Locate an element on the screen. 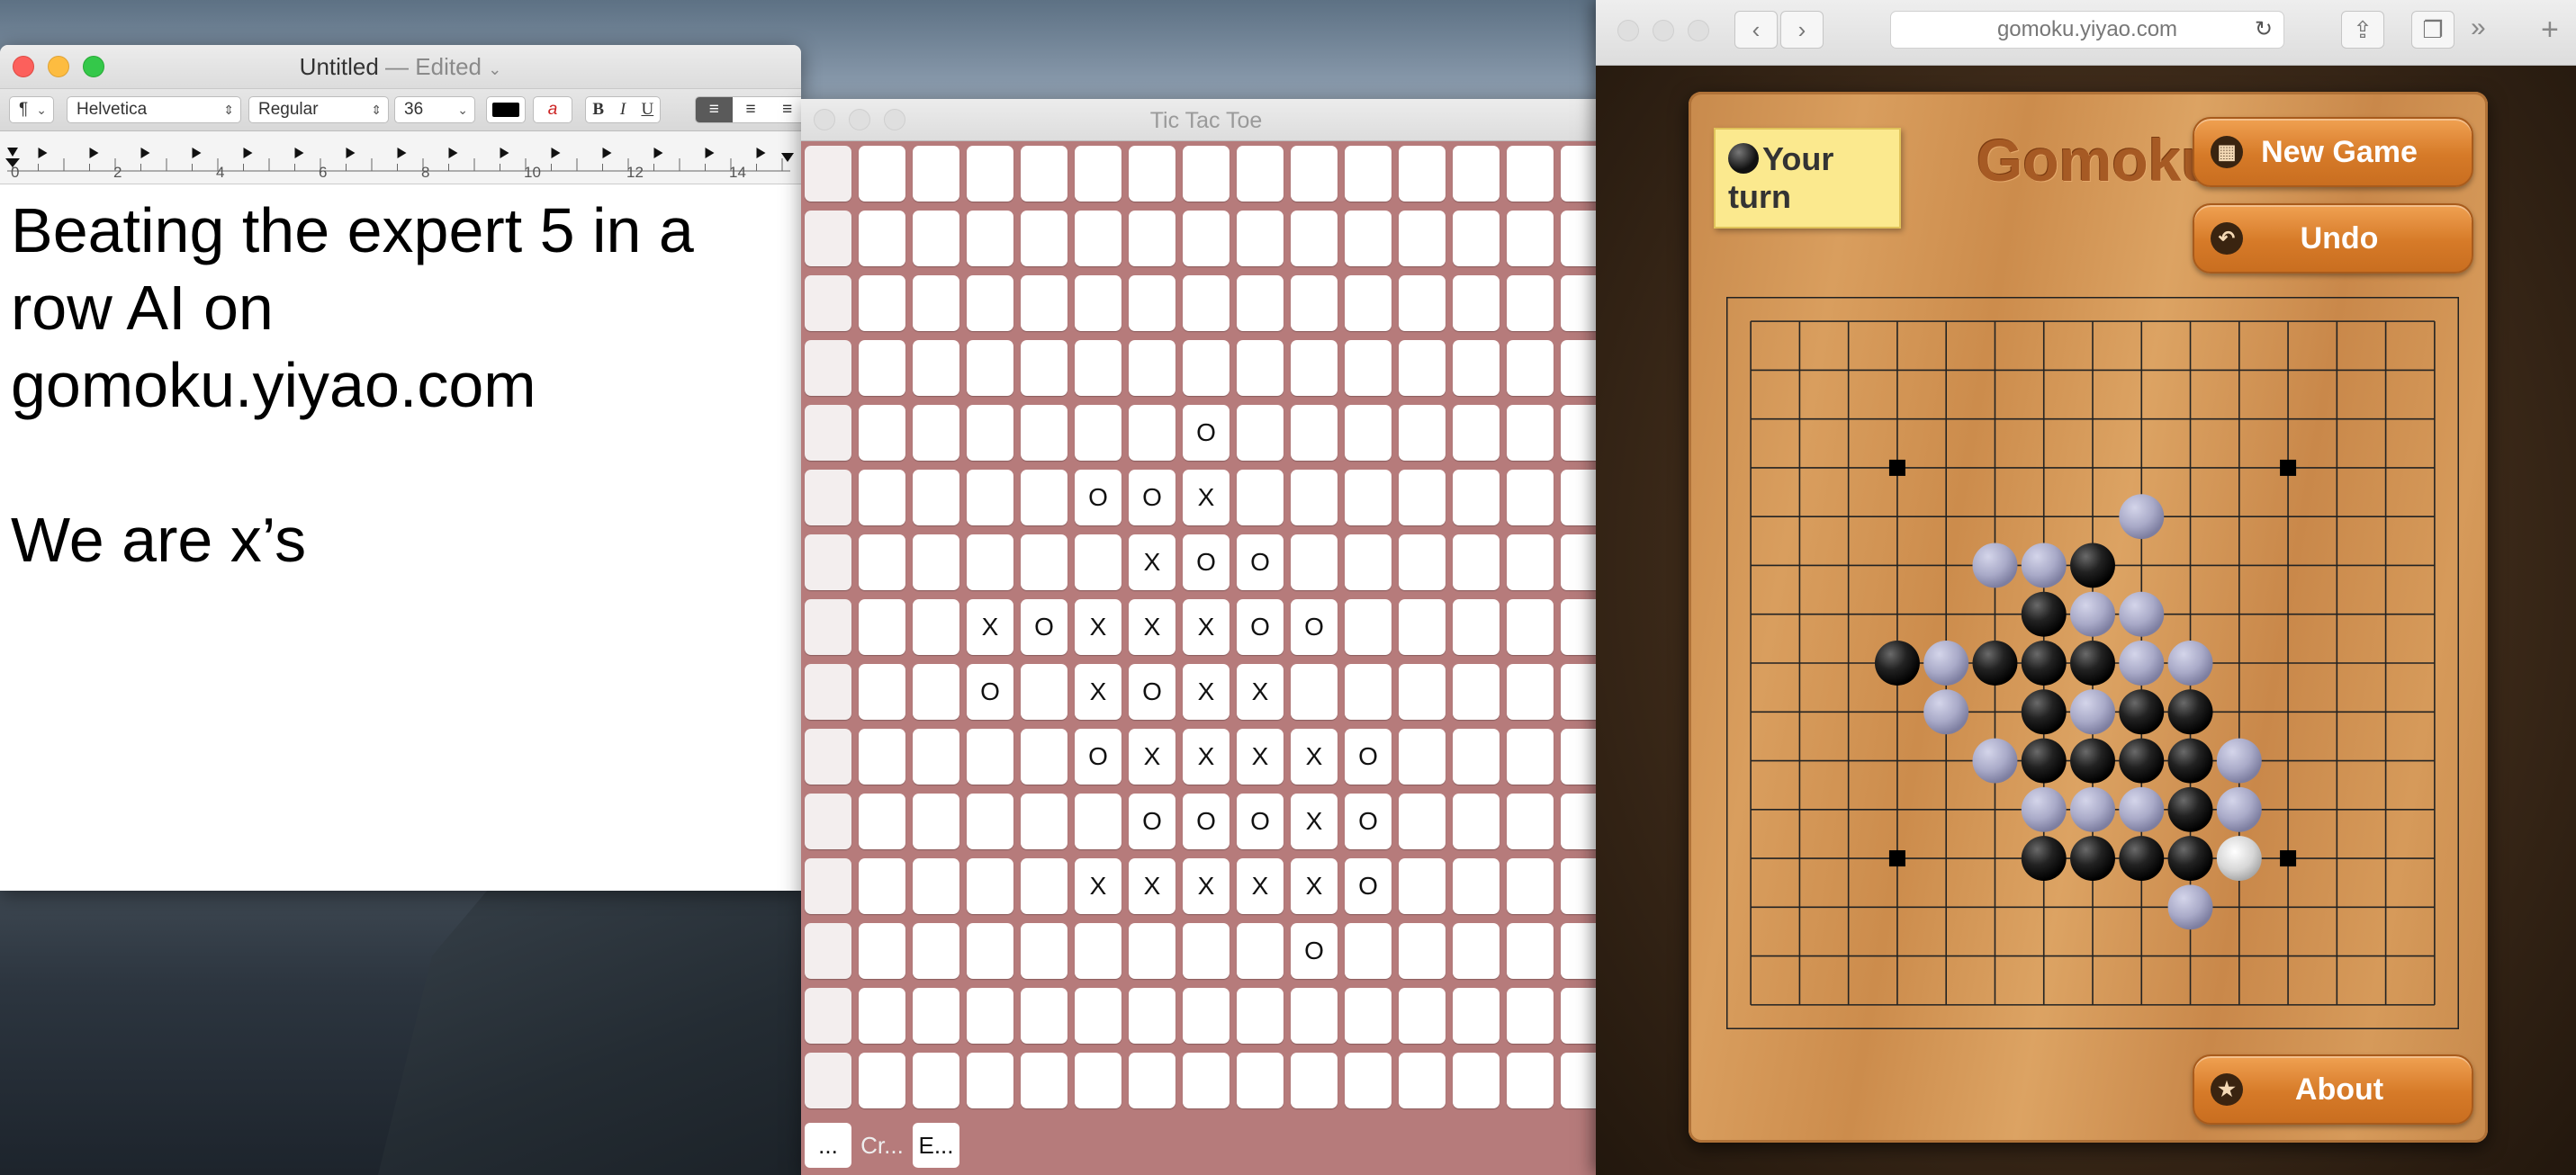 This screenshot has width=2576, height=1175. align-center-icon: ≡ is located at coordinates (751, 110).